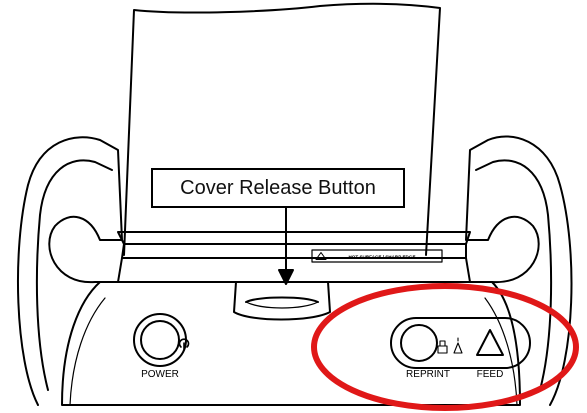 Image resolution: width=587 pixels, height=413 pixels. What do you see at coordinates (87, 351) in the screenshot?
I see `body-rim-line` at bounding box center [87, 351].